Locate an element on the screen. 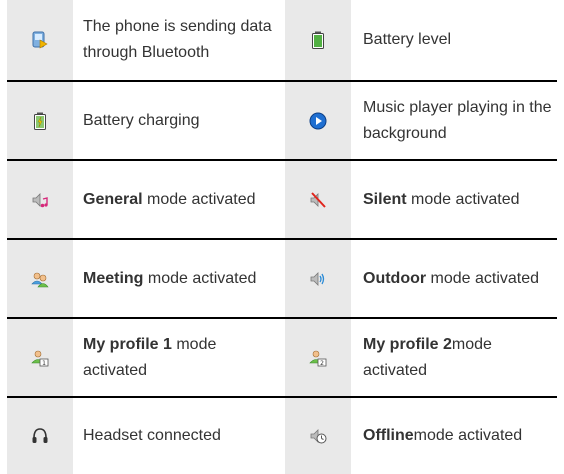  outdoor-mode-icon is located at coordinates (318, 279).